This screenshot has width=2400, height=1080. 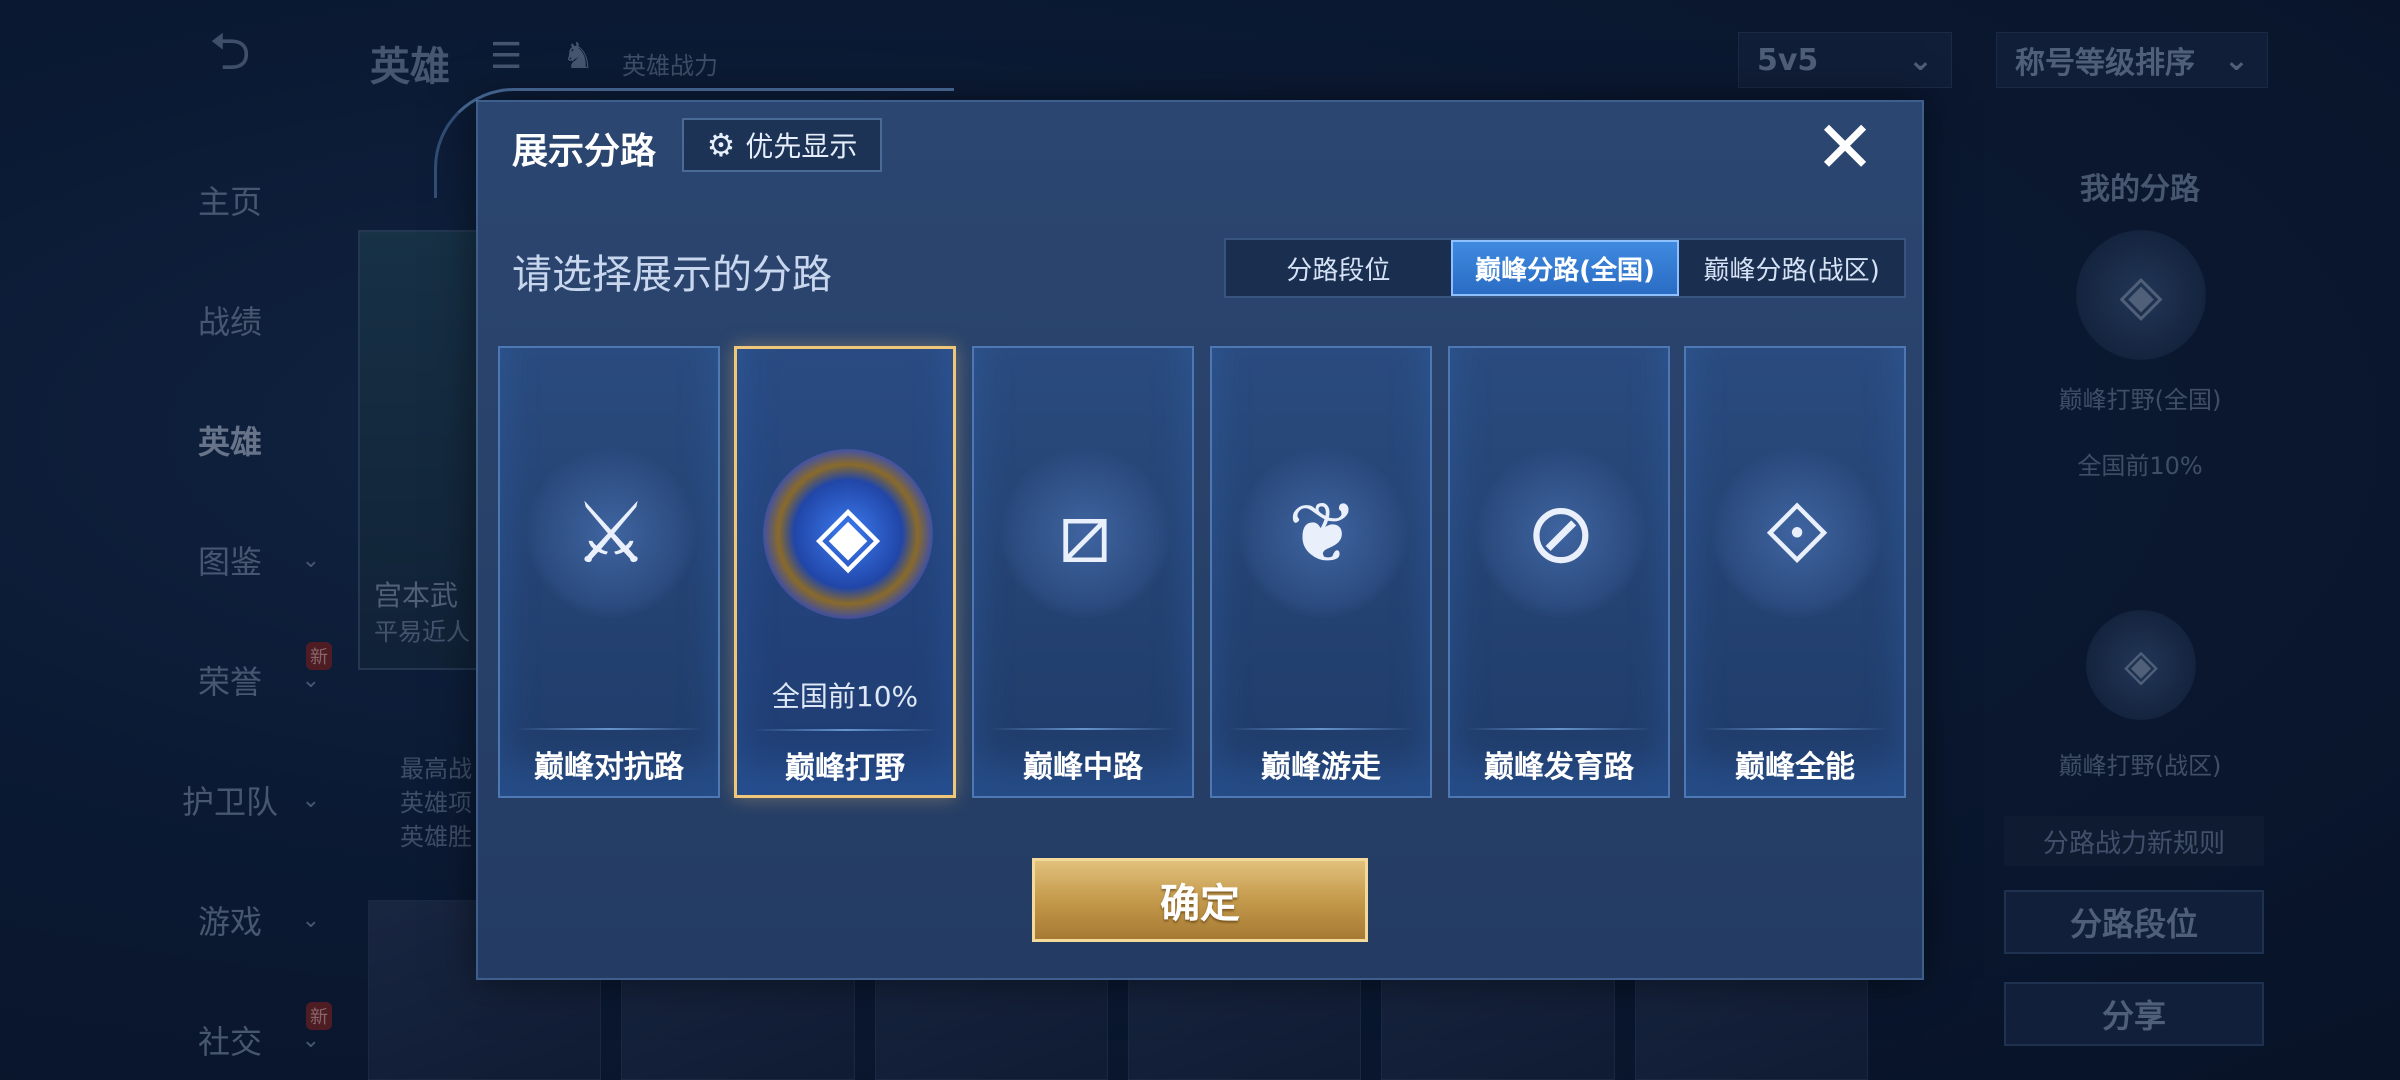 What do you see at coordinates (672, 275) in the screenshot?
I see `dialog-subtitle: 请选择展示的分路` at bounding box center [672, 275].